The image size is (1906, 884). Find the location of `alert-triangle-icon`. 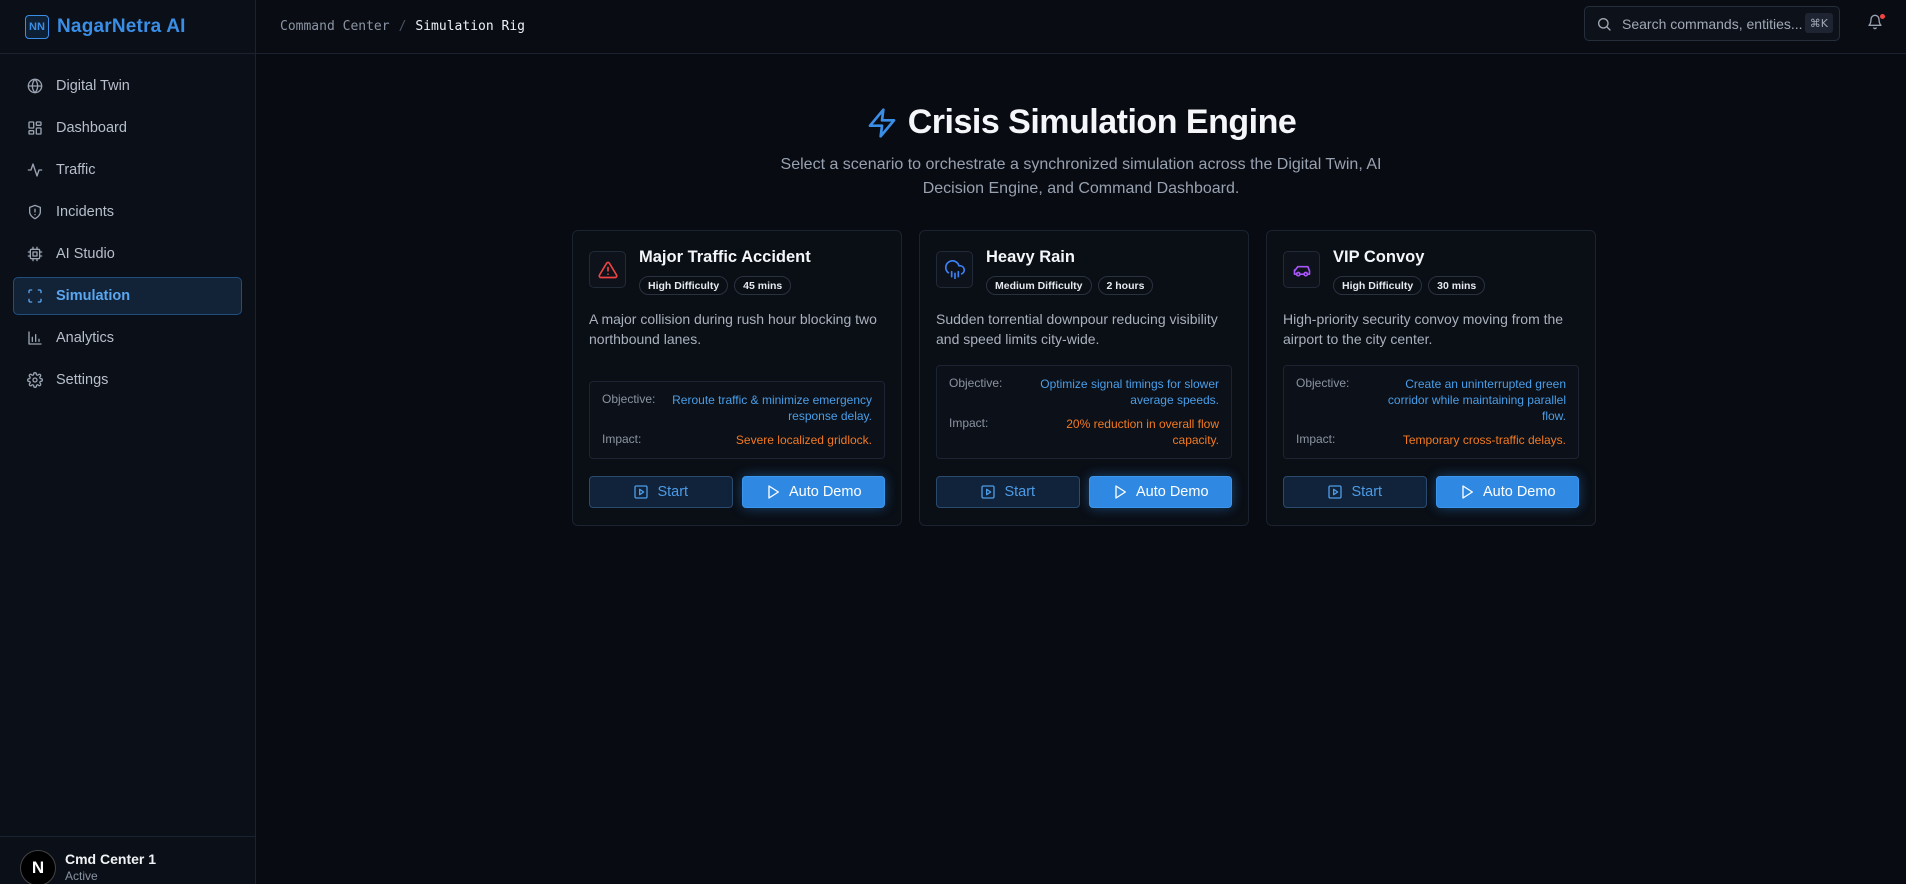

alert-triangle-icon is located at coordinates (607, 269).